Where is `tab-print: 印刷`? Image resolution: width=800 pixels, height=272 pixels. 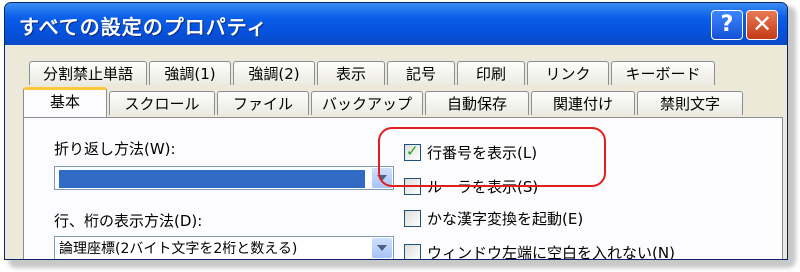 tab-print: 印刷 is located at coordinates (491, 73).